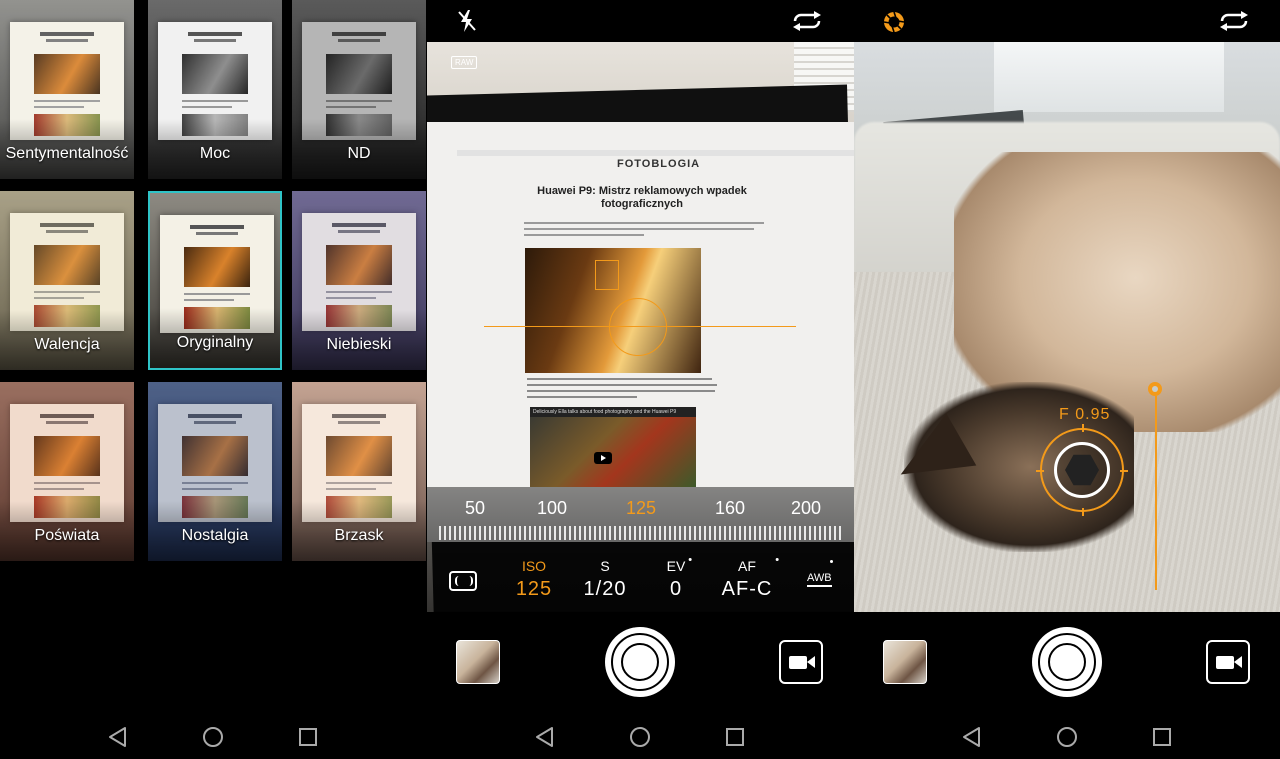 The height and width of the screenshot is (759, 1280). I want to click on aperture-focus-ring, so click(1082, 470).